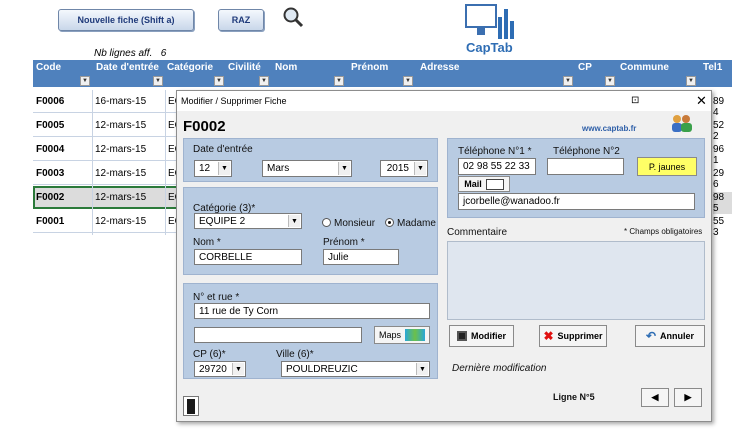  Describe the element at coordinates (415, 335) in the screenshot. I see `map-icon` at that location.